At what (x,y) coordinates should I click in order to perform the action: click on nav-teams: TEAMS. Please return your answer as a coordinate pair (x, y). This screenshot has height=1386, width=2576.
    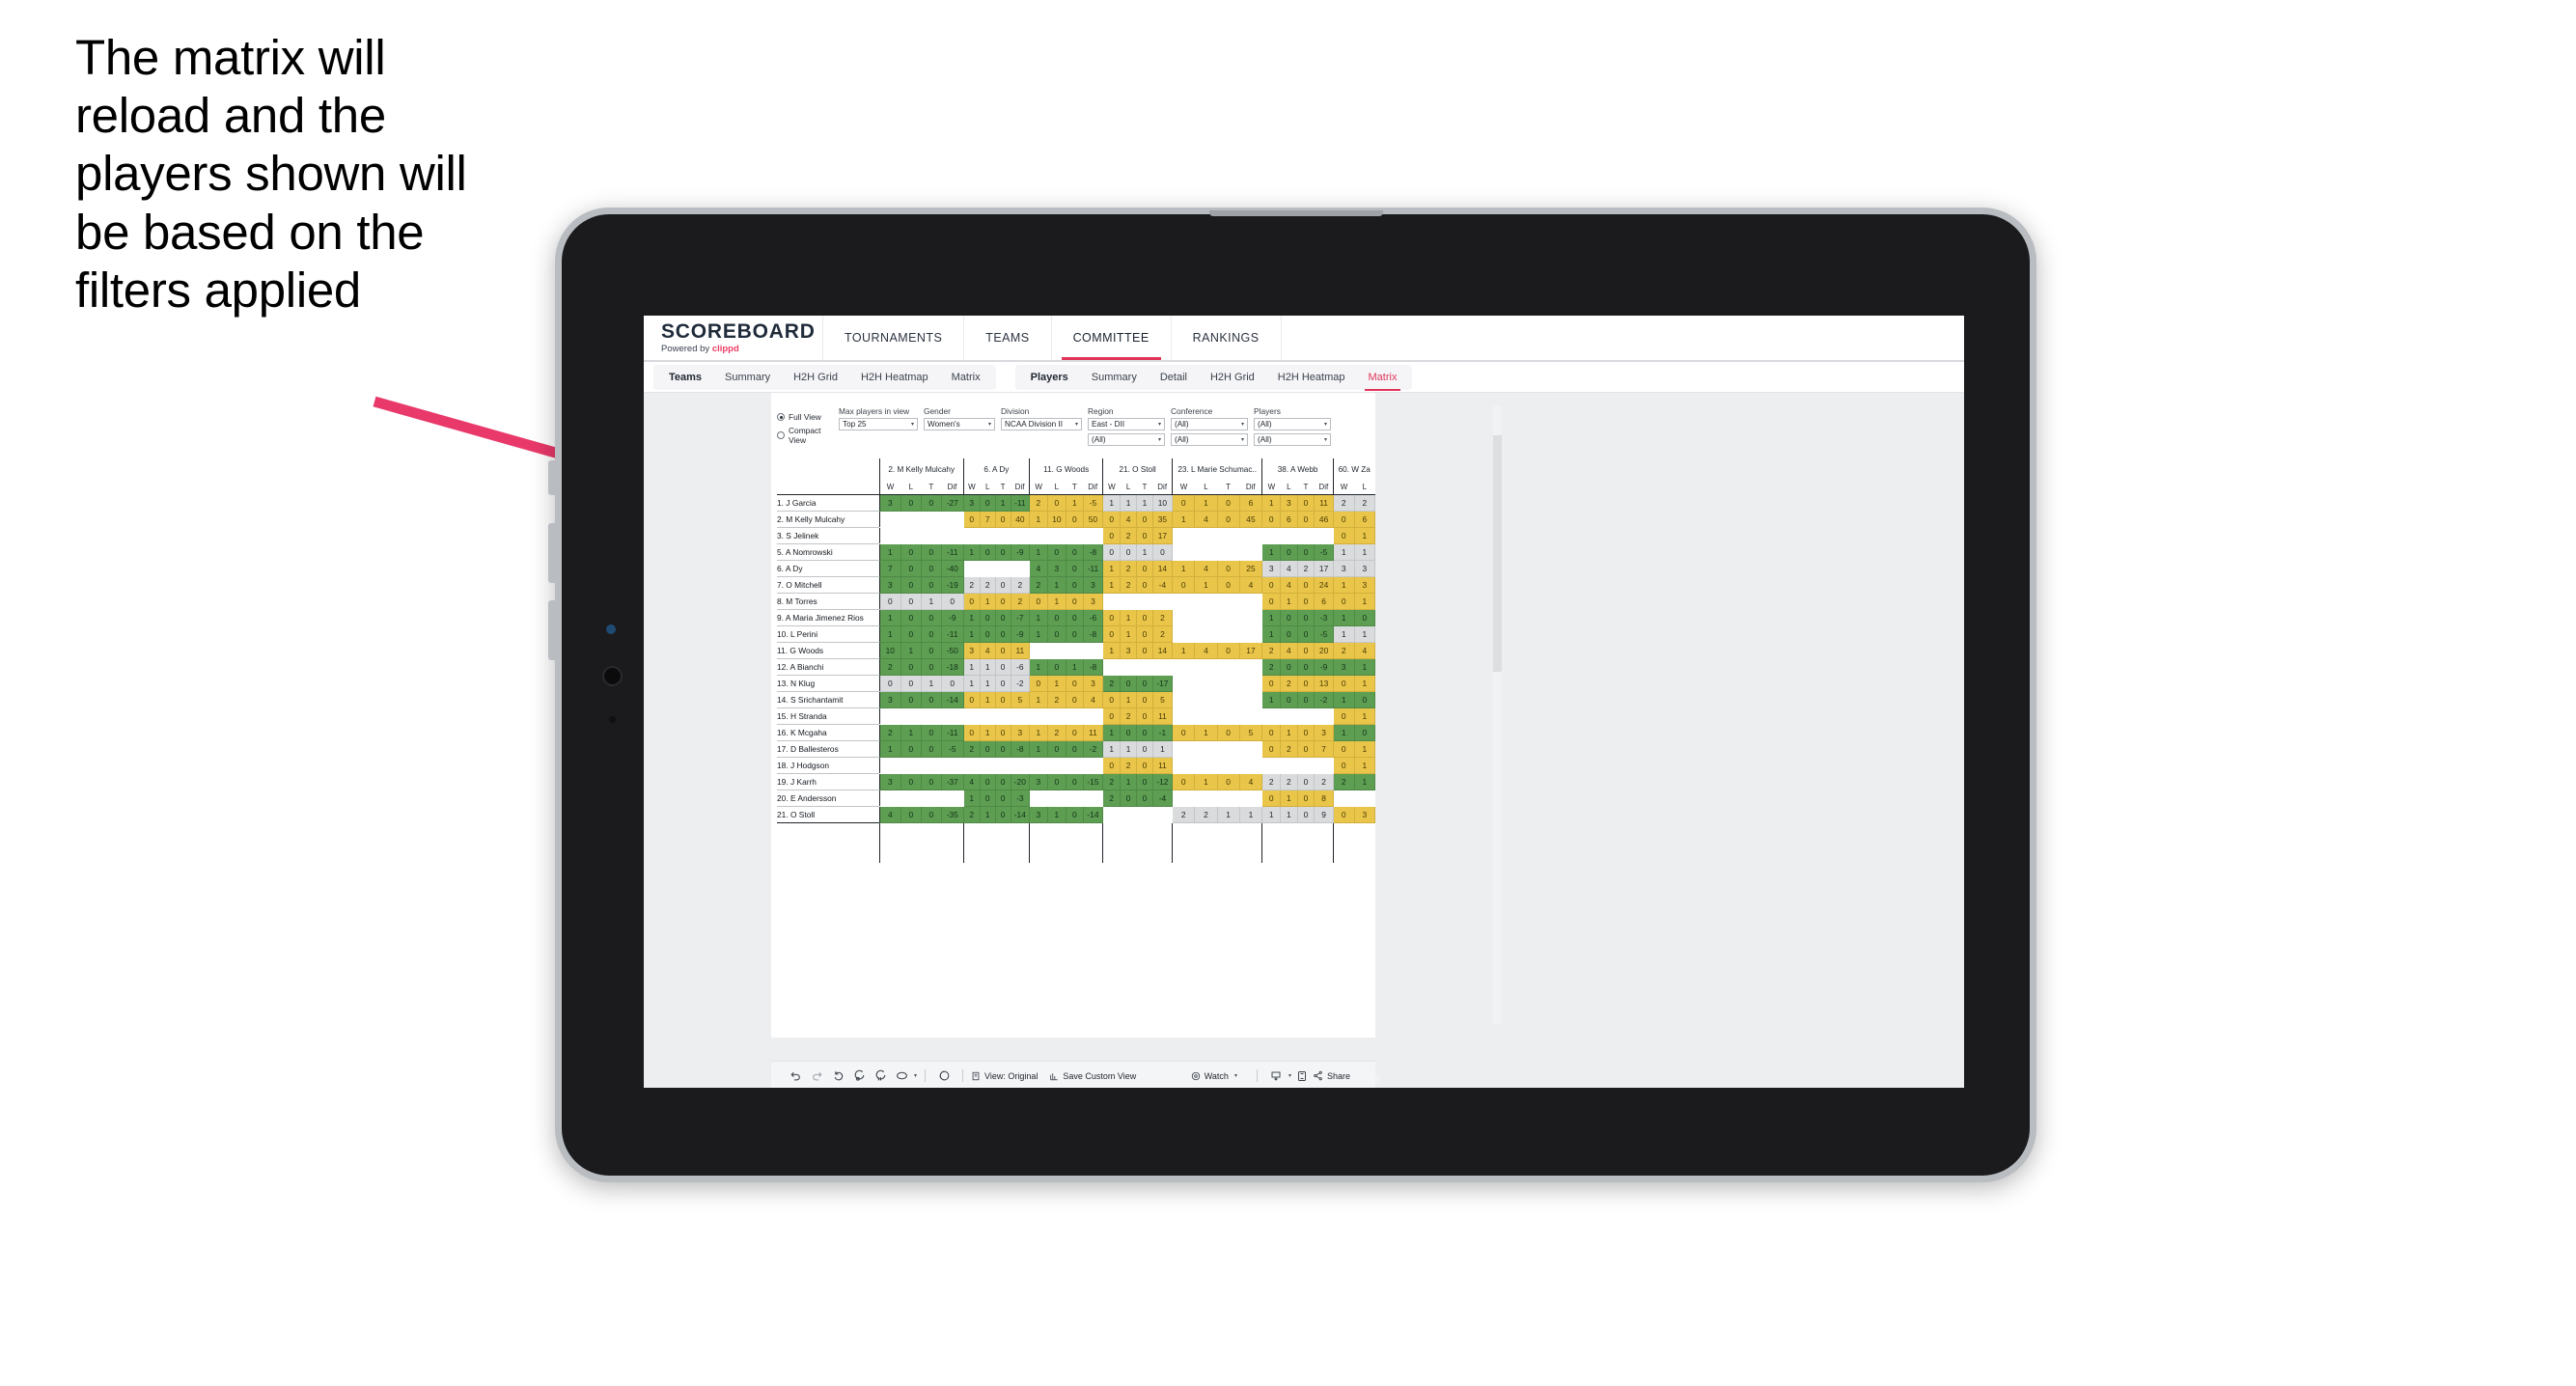
    Looking at the image, I should click on (1008, 338).